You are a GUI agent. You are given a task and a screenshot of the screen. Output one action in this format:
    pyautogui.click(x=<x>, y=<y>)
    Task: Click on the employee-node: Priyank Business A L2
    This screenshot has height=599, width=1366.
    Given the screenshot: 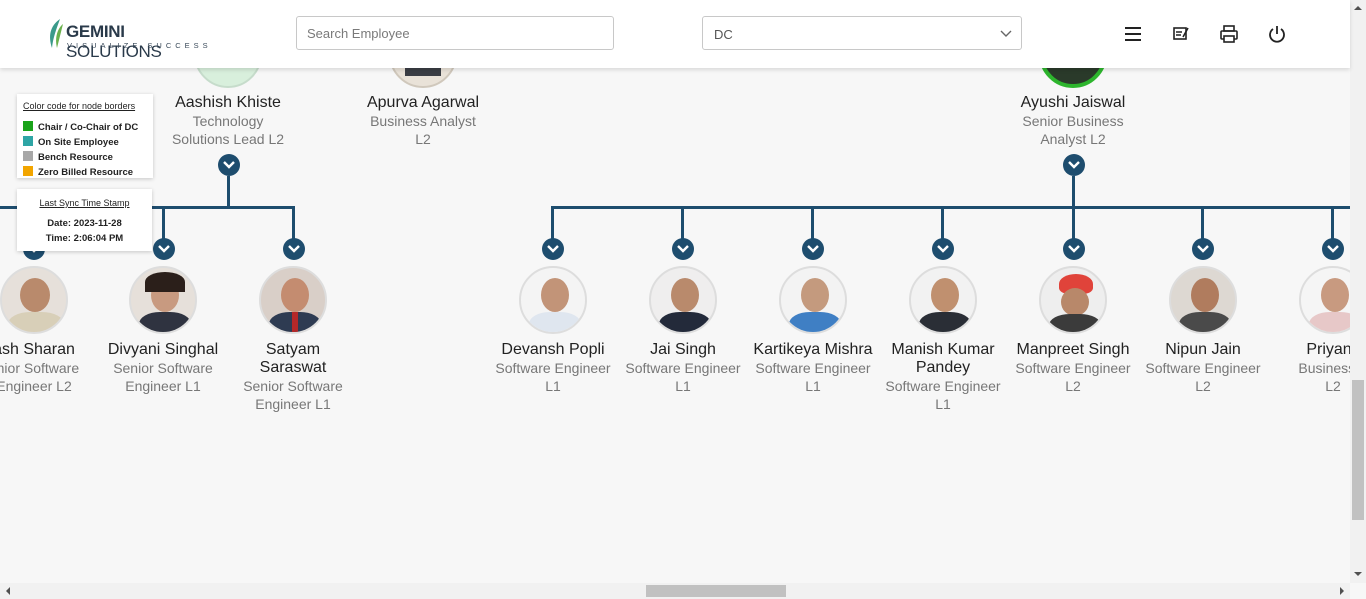 What is the action you would take?
    pyautogui.click(x=1301, y=368)
    